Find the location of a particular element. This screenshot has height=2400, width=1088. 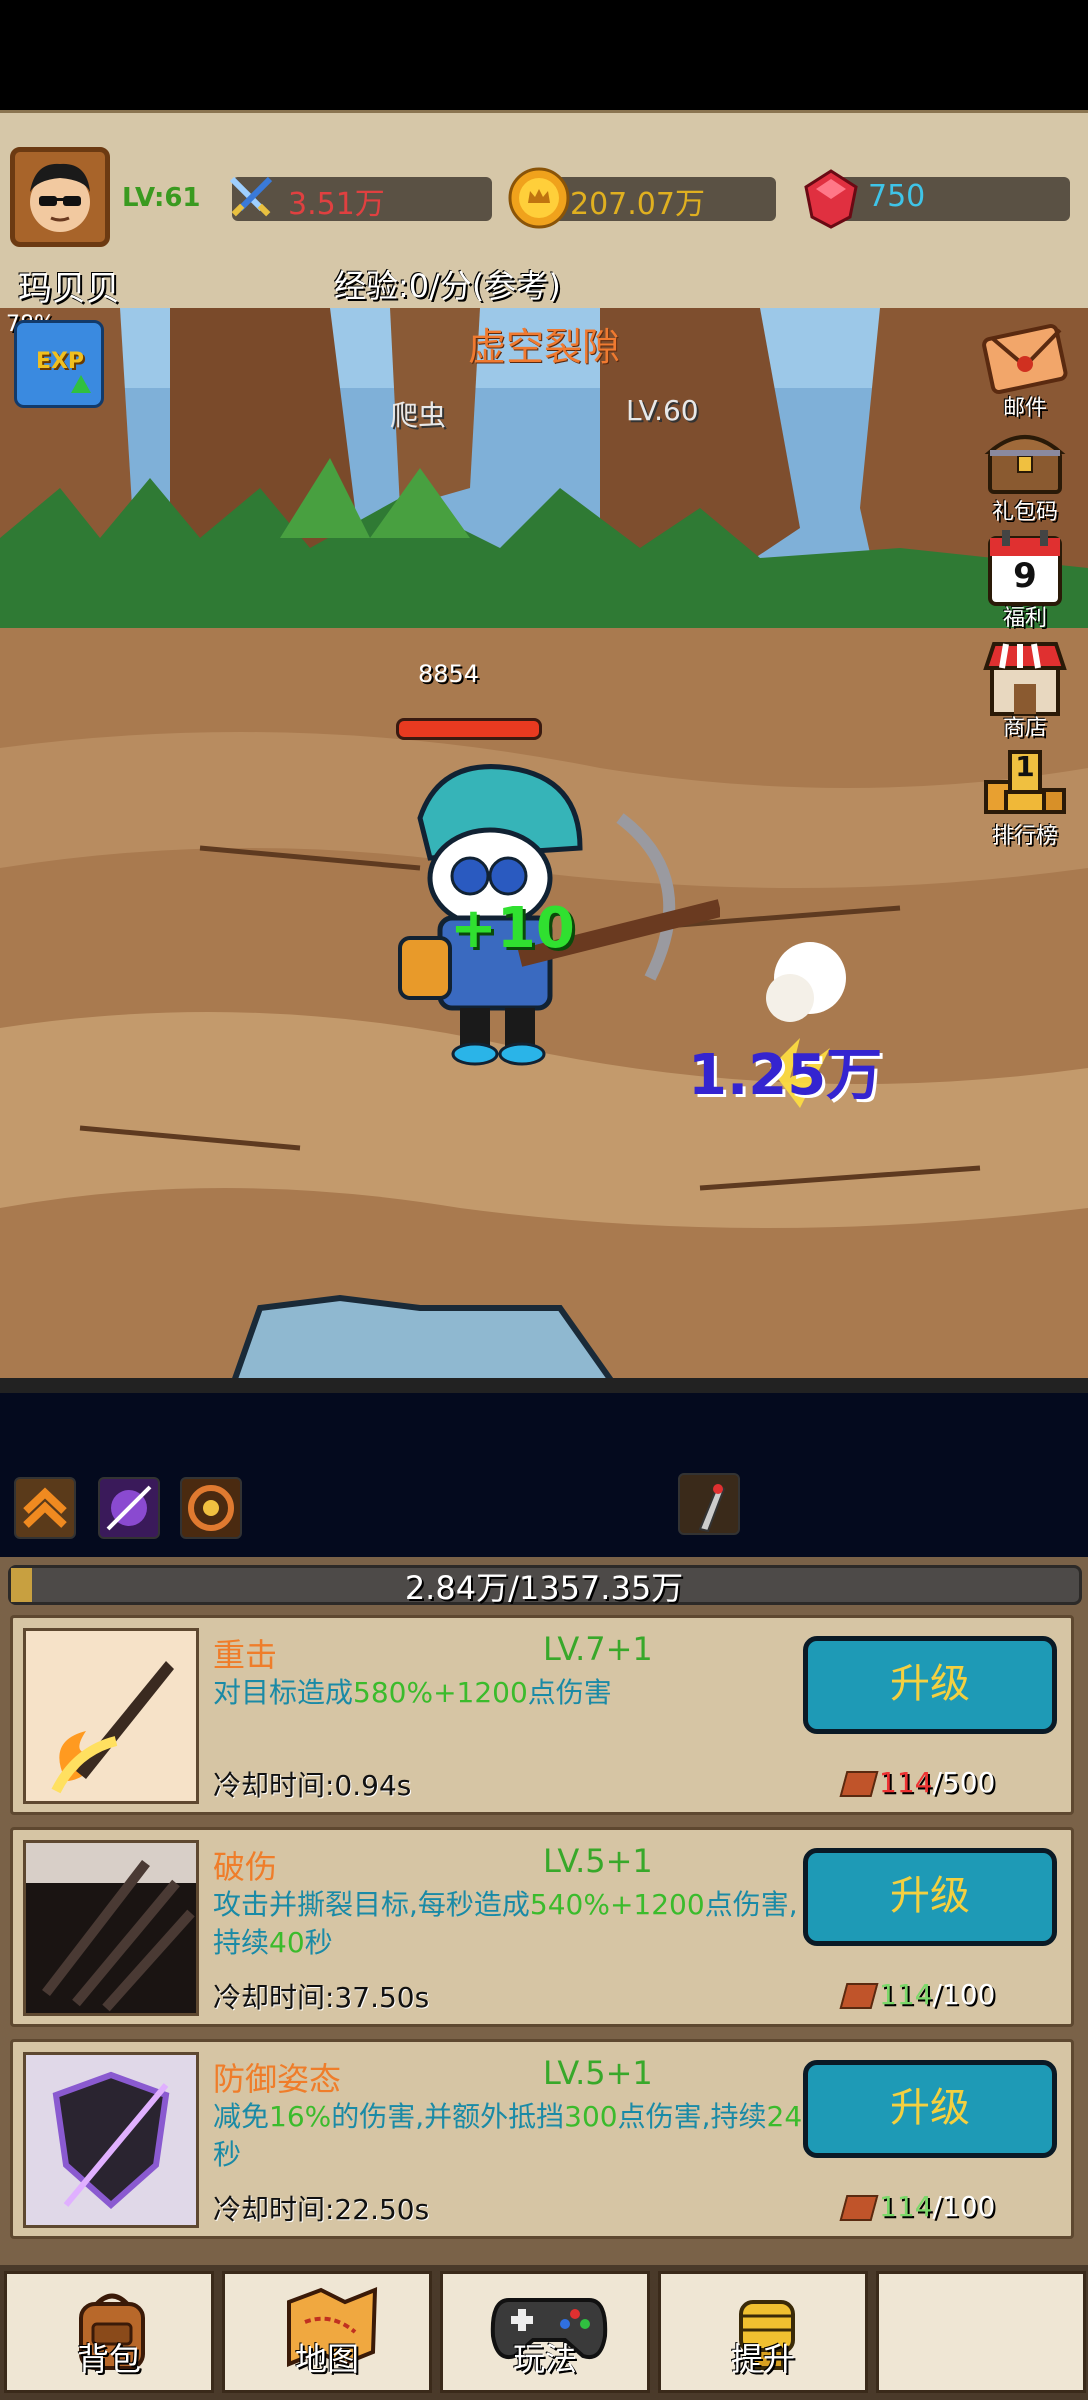

gold-value: 207.07万 is located at coordinates (637, 204).